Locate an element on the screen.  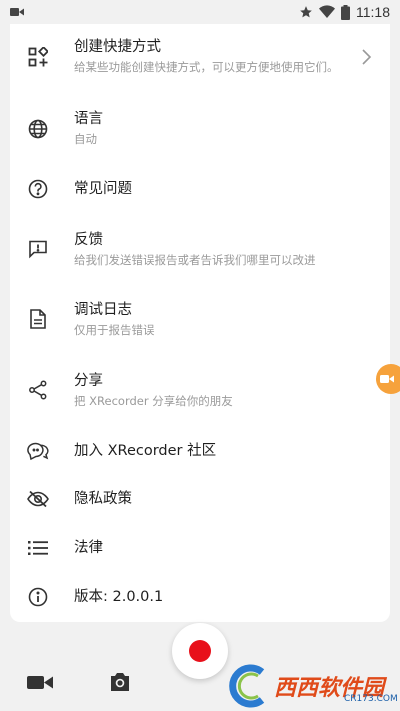
menu-subtitle: 把 XRecorder 分享给你的朋友 is located at coordinates (153, 401).